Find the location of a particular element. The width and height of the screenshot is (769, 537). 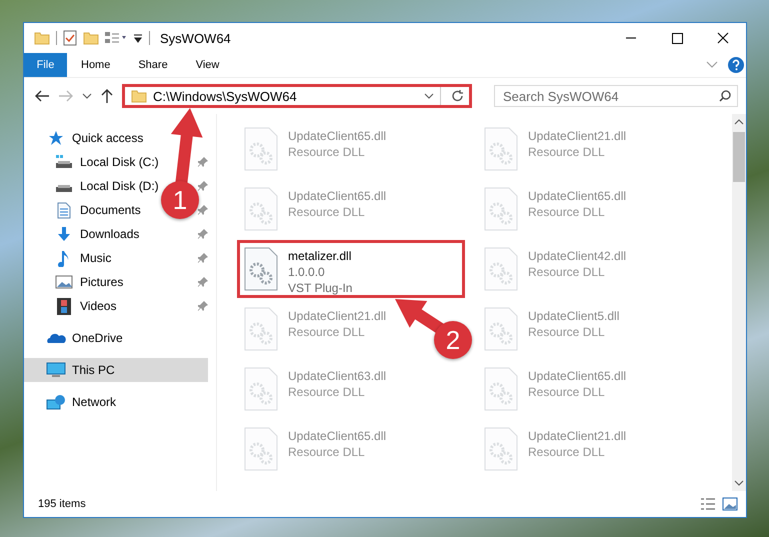

search-field: Search SysWOW64 is located at coordinates (616, 96).